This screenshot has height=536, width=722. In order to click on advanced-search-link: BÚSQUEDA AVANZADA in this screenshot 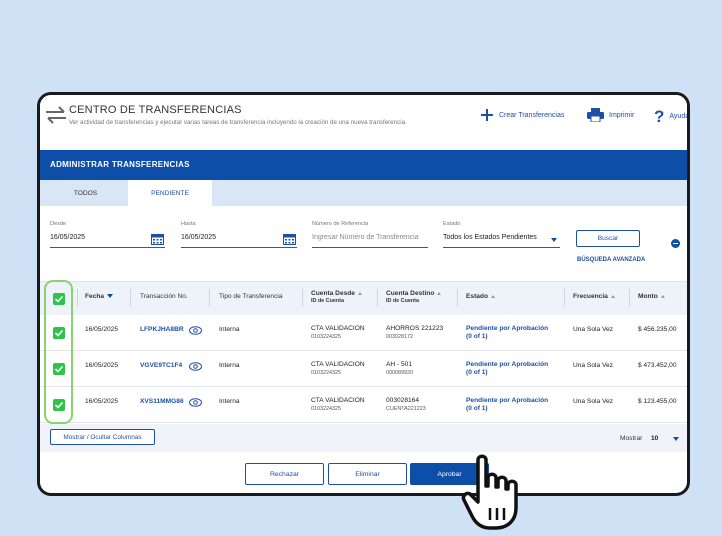, I will do `click(611, 260)`.